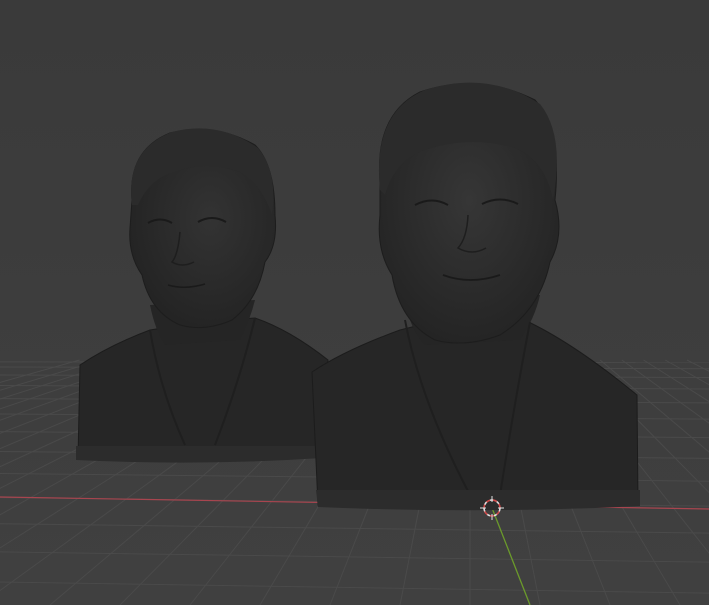 The height and width of the screenshot is (605, 709). What do you see at coordinates (199, 454) in the screenshot?
I see `bust-left-base-edge` at bounding box center [199, 454].